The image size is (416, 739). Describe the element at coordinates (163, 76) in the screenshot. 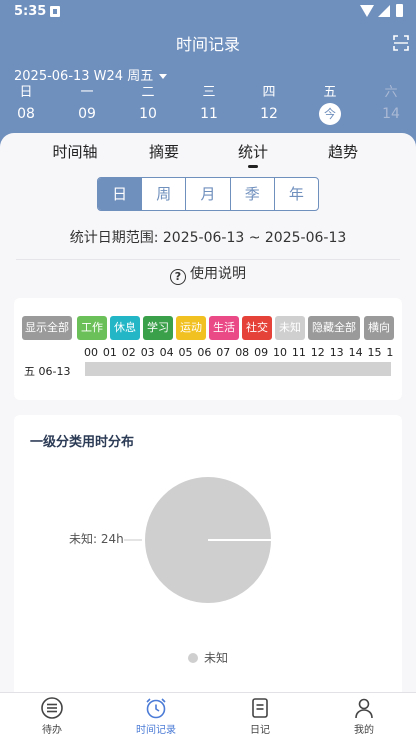

I see `caret-down-icon` at that location.